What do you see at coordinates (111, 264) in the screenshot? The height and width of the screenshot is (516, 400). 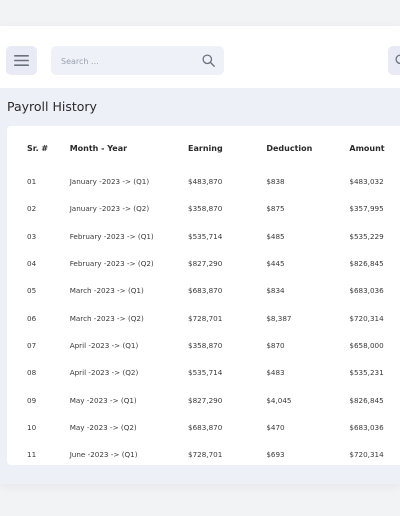 I see `cell-month-year: February -2023 -> (Q2)` at bounding box center [111, 264].